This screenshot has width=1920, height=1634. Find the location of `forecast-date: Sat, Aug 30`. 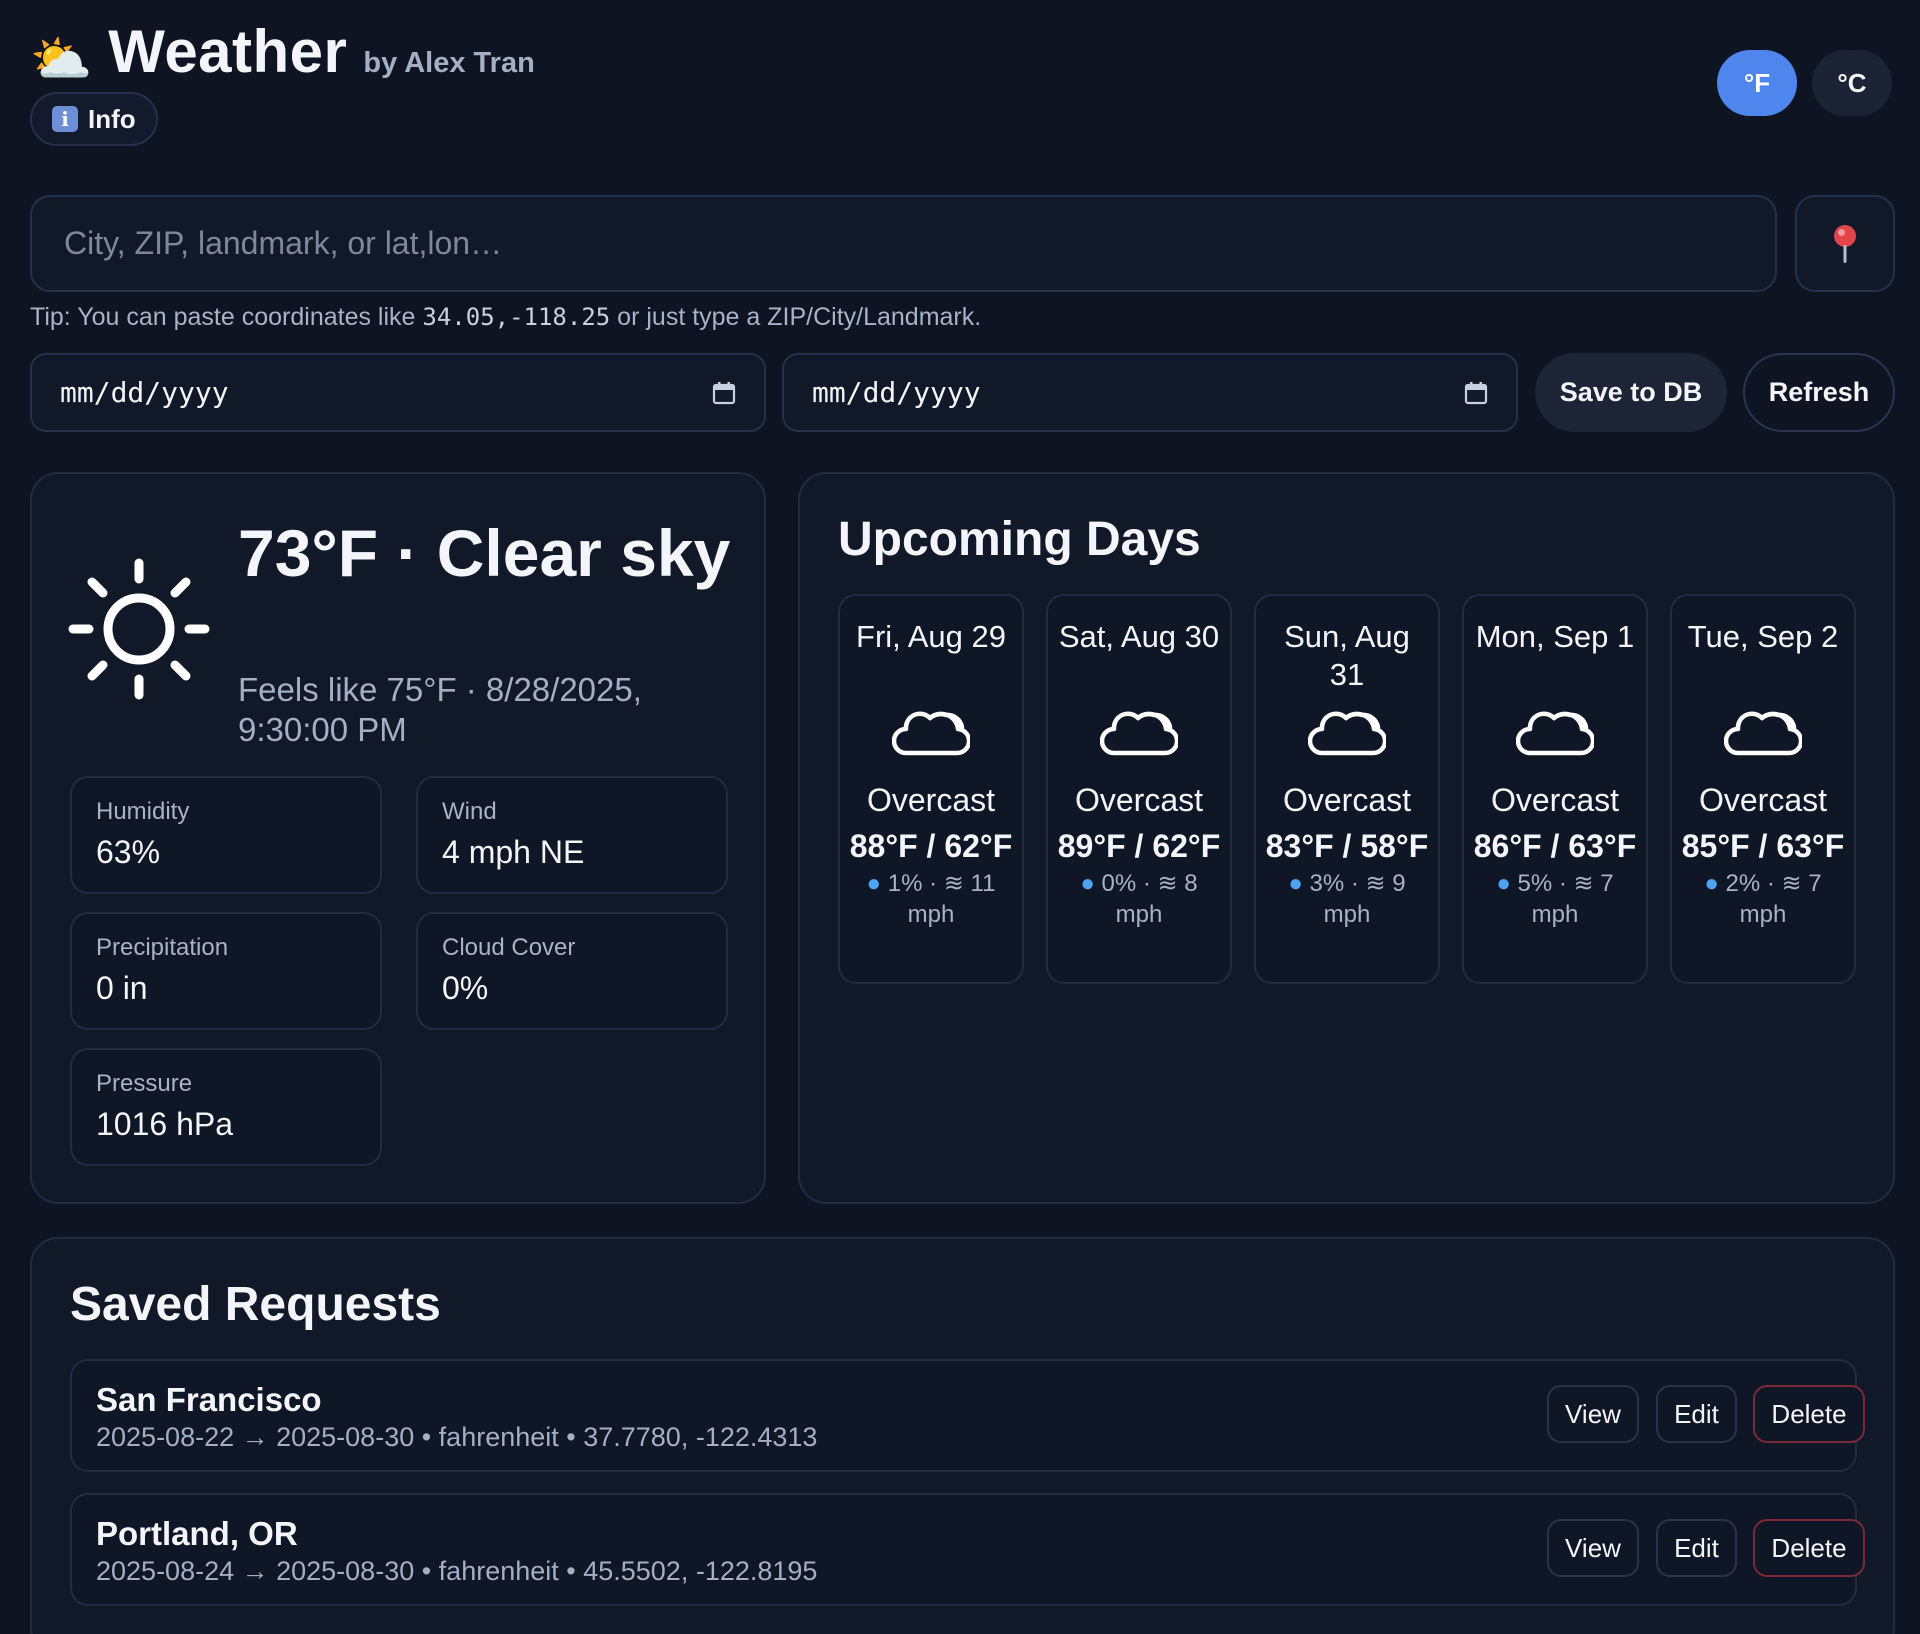

forecast-date: Sat, Aug 30 is located at coordinates (1139, 636).